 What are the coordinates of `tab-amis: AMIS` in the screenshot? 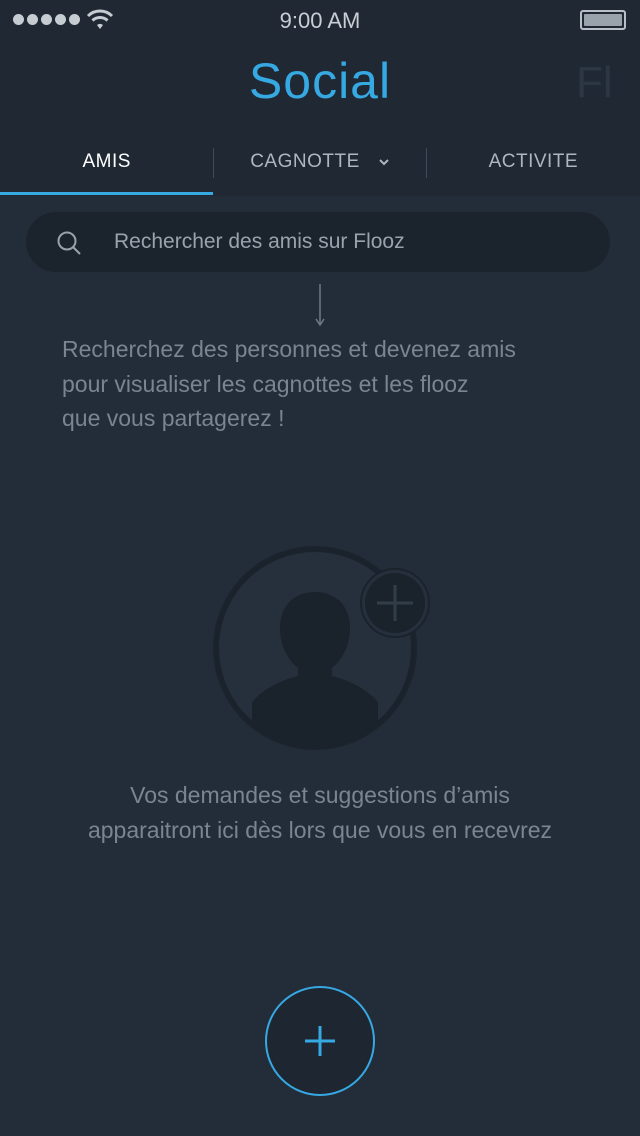 It's located at (106, 162).